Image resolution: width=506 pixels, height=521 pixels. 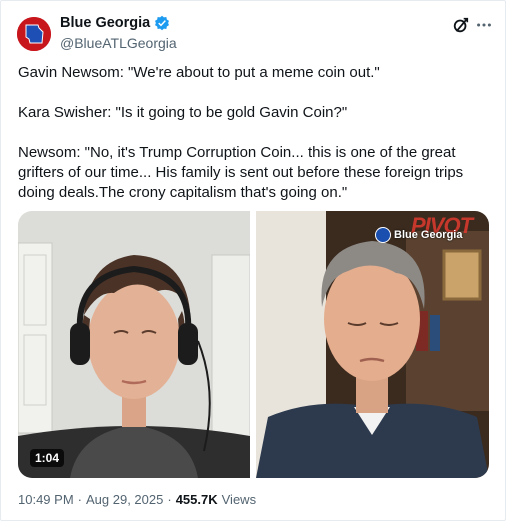 I want to click on views-count: 455.7K, so click(x=196, y=499).